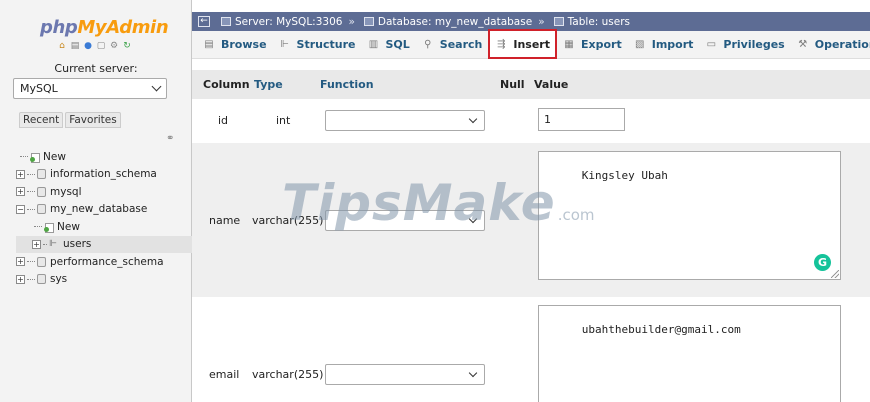  Describe the element at coordinates (225, 220) in the screenshot. I see `column-name: name` at that location.